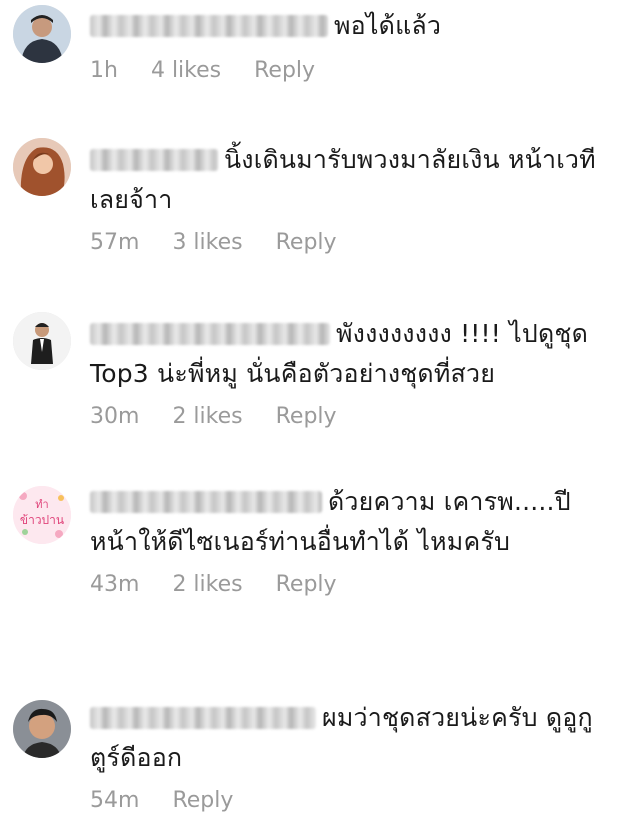 Image resolution: width=620 pixels, height=839 pixels. Describe the element at coordinates (350, 26) in the screenshot. I see `comment-text: พอได้แล้ว` at that location.